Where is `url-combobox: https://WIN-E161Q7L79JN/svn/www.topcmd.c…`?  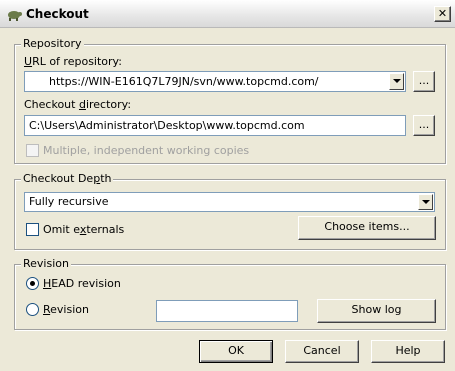
url-combobox: https://WIN-E161Q7L79JN/svn/www.topcmd.c… is located at coordinates (215, 81).